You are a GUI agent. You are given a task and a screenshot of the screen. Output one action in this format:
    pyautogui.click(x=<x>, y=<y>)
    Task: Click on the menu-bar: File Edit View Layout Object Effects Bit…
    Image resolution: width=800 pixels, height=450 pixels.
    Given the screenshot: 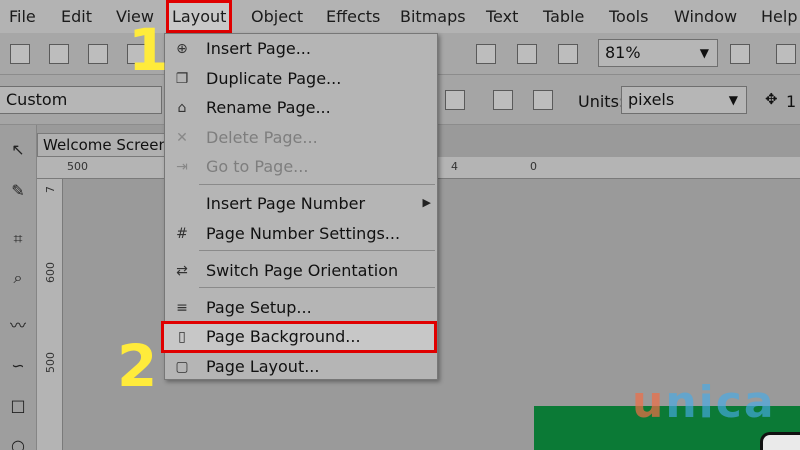 What is the action you would take?
    pyautogui.click(x=400, y=16)
    